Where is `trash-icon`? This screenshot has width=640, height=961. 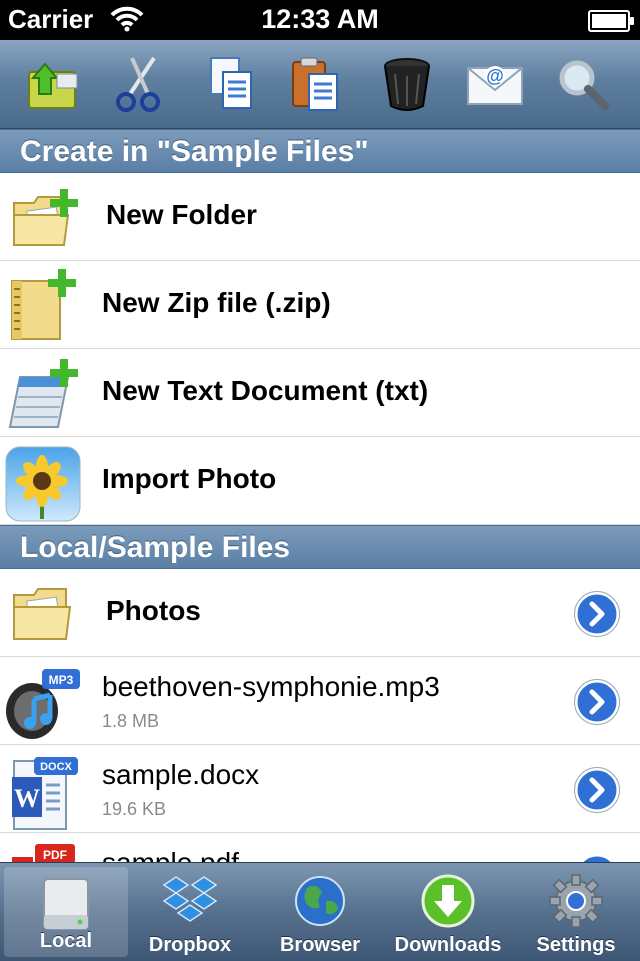
trash-icon is located at coordinates (407, 84).